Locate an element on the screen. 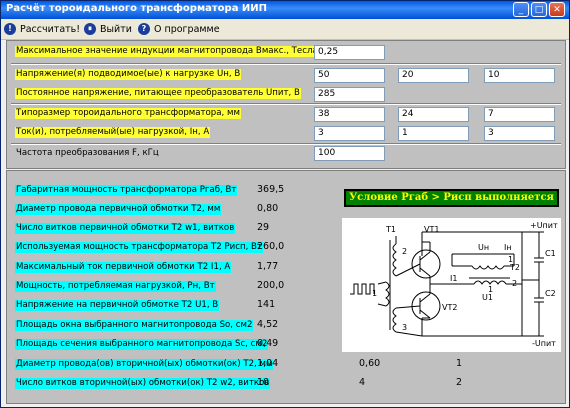  frequency-input: 100 is located at coordinates (349, 153).